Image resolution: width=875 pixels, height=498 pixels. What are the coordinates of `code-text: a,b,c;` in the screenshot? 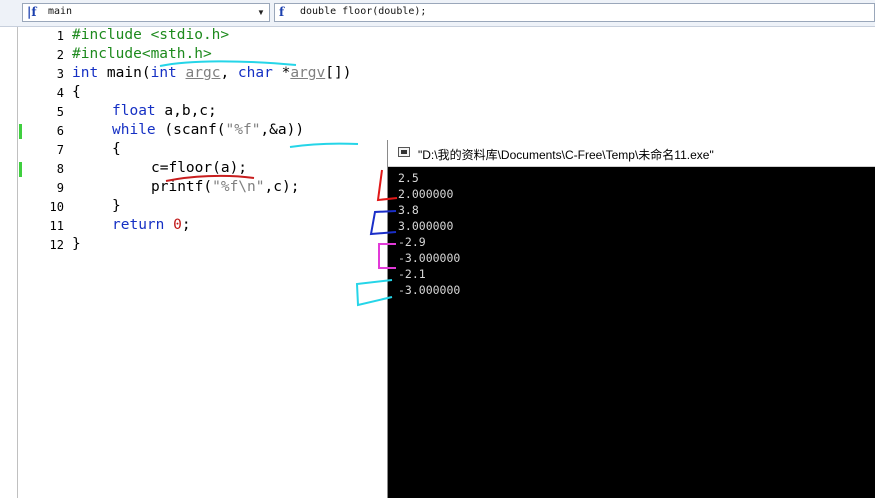 It's located at (186, 111).